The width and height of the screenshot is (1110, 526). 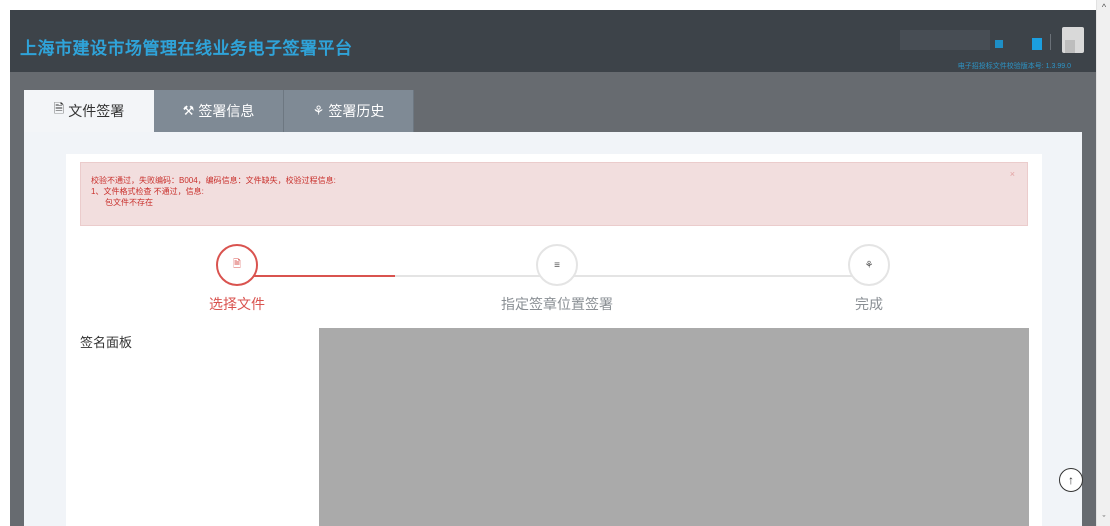 I want to click on scroll-down-icon: ˇ, so click(x=1104, y=519).